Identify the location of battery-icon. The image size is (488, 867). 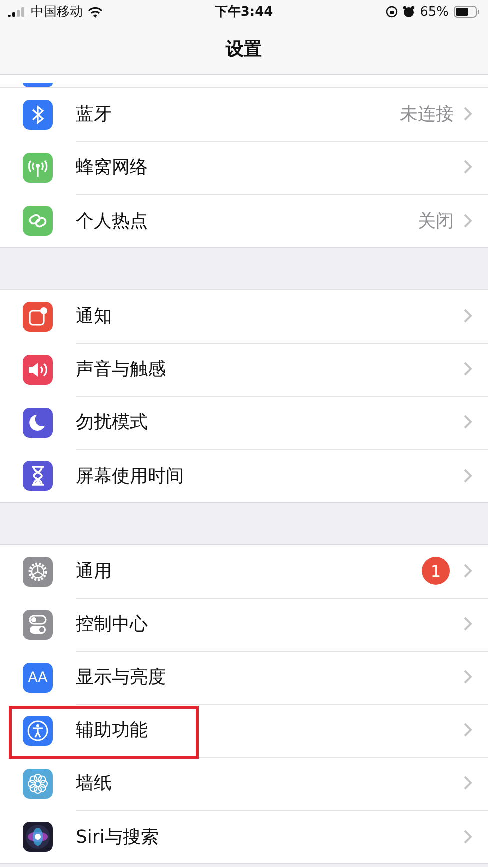
(467, 12).